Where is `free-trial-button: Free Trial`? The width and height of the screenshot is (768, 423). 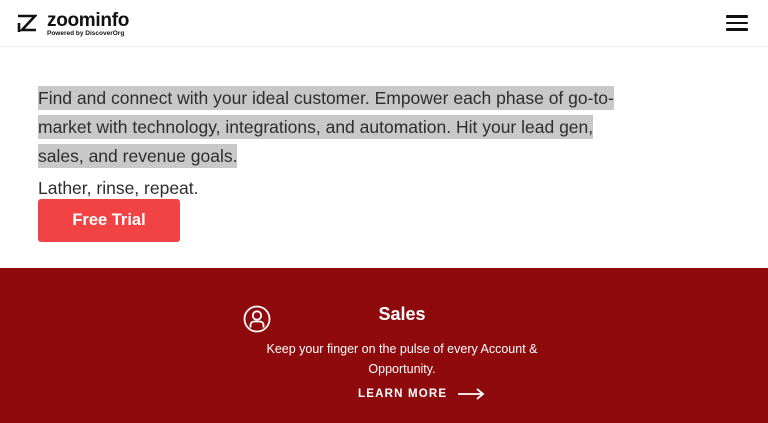 free-trial-button: Free Trial is located at coordinates (109, 220).